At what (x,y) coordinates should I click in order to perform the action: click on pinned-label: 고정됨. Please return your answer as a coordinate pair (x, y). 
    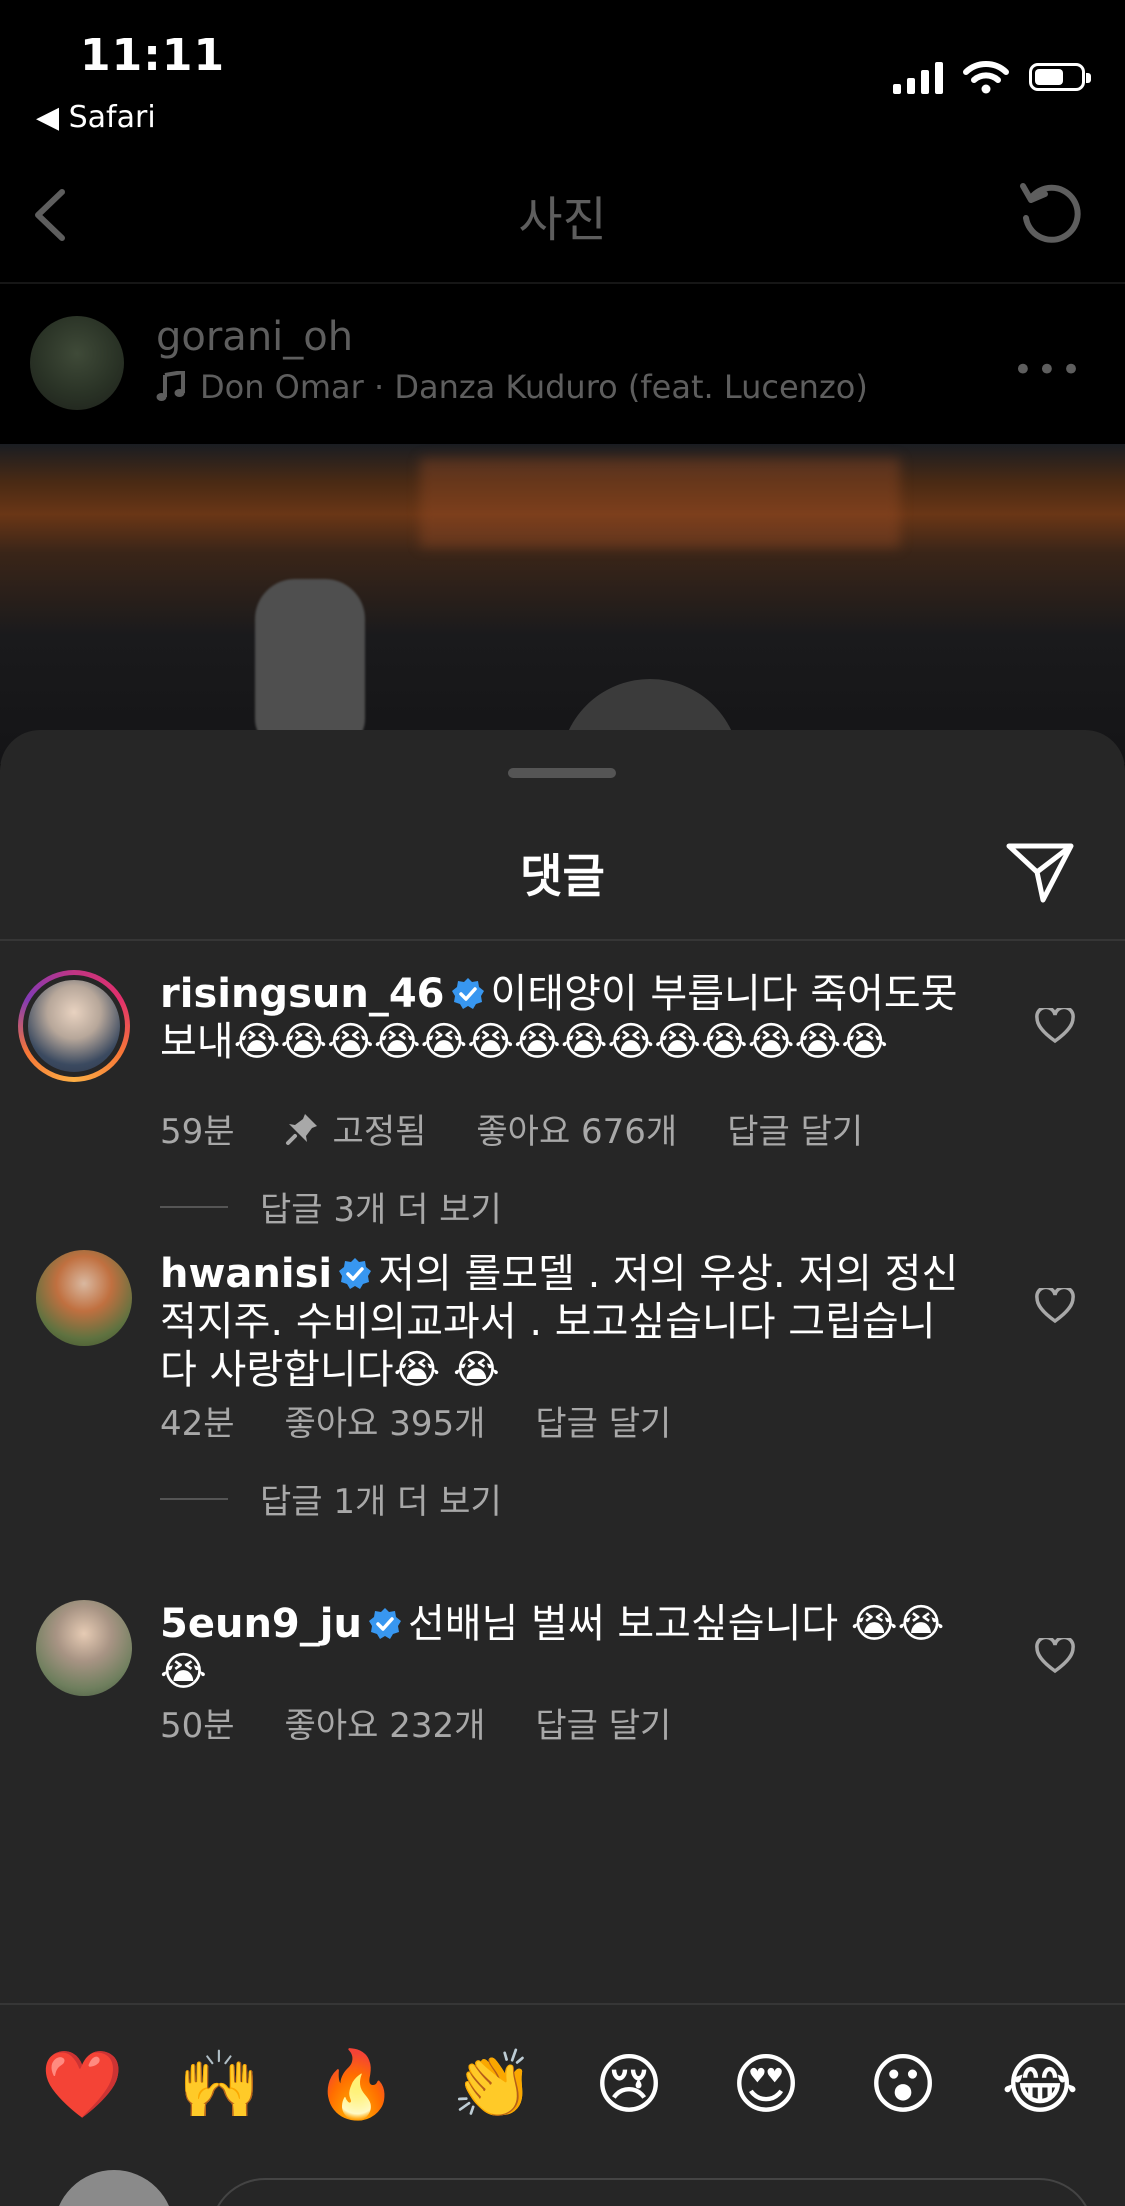
    Looking at the image, I should click on (356, 1128).